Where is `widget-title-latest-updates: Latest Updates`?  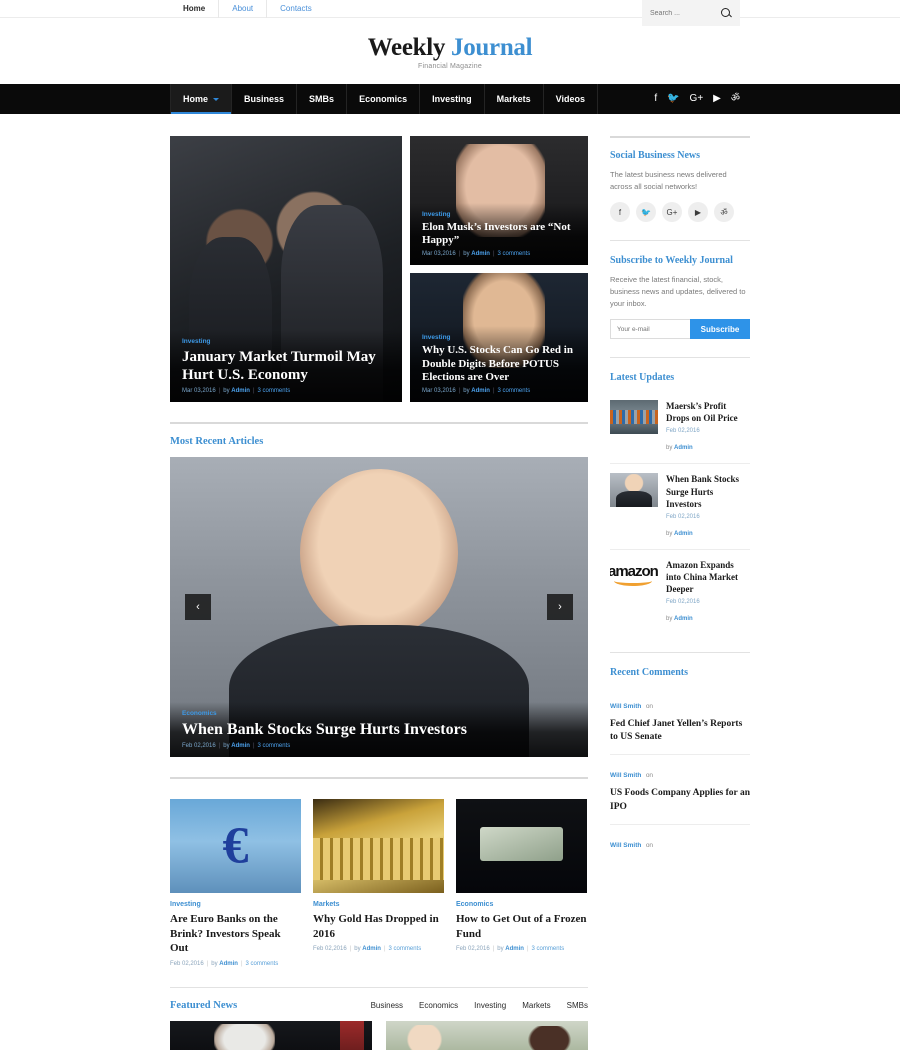
widget-title-latest-updates: Latest Updates is located at coordinates (642, 378).